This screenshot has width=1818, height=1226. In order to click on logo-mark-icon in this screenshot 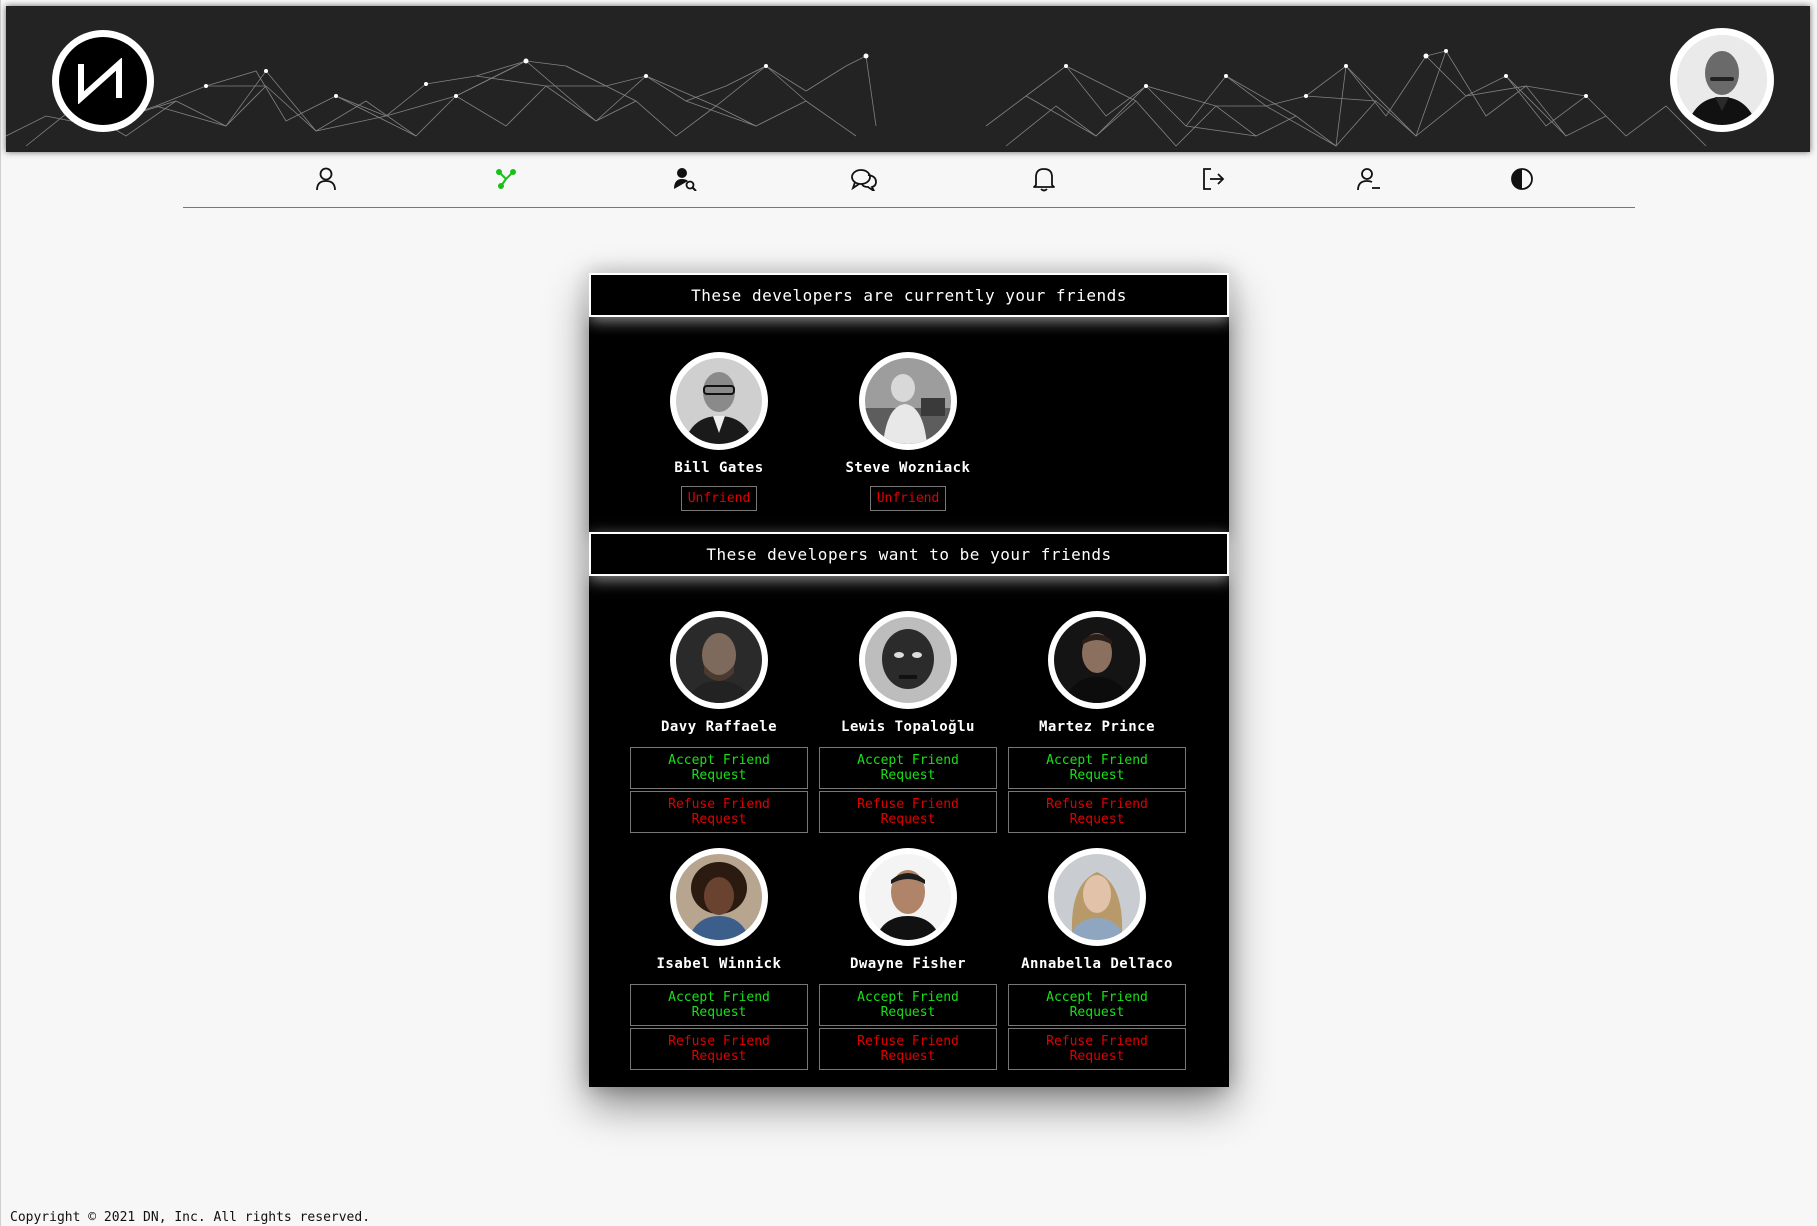, I will do `click(103, 81)`.